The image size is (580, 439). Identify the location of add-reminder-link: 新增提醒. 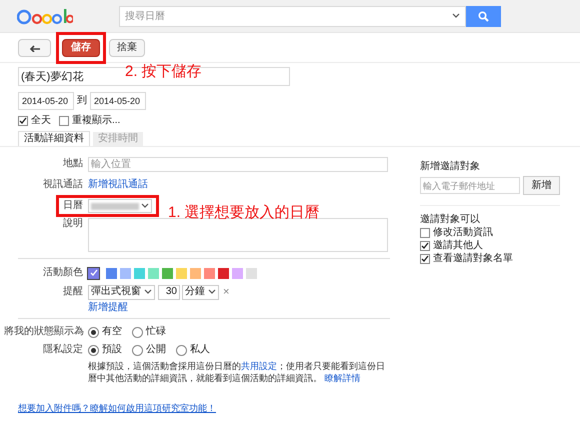
(108, 307).